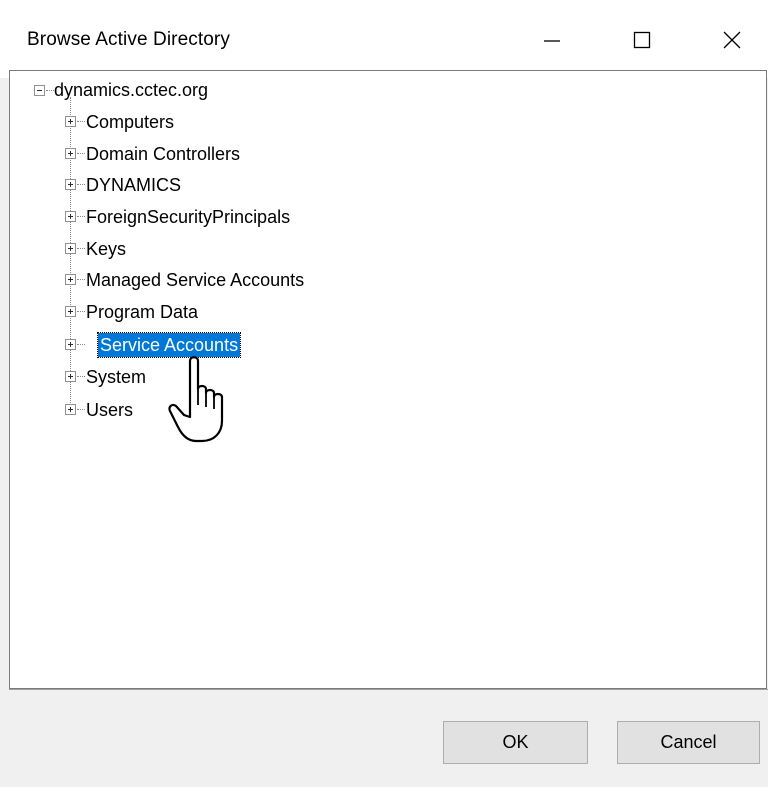 The width and height of the screenshot is (768, 787). I want to click on tree-item-dynamics: DYNAMICS, so click(133, 185).